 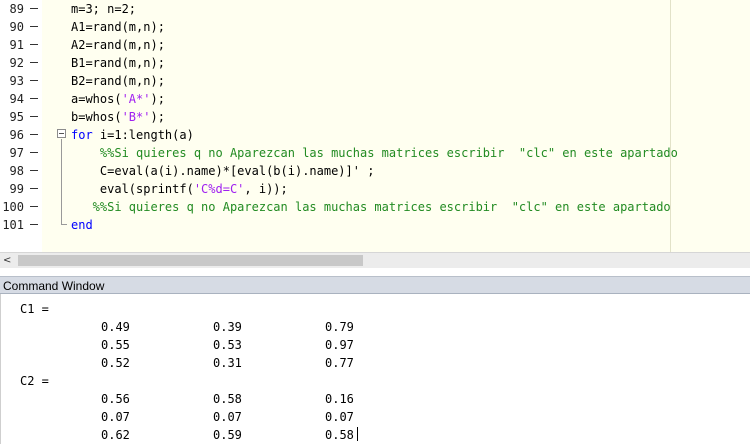 I want to click on code-text: b=whos('B*');, so click(x=118, y=117).